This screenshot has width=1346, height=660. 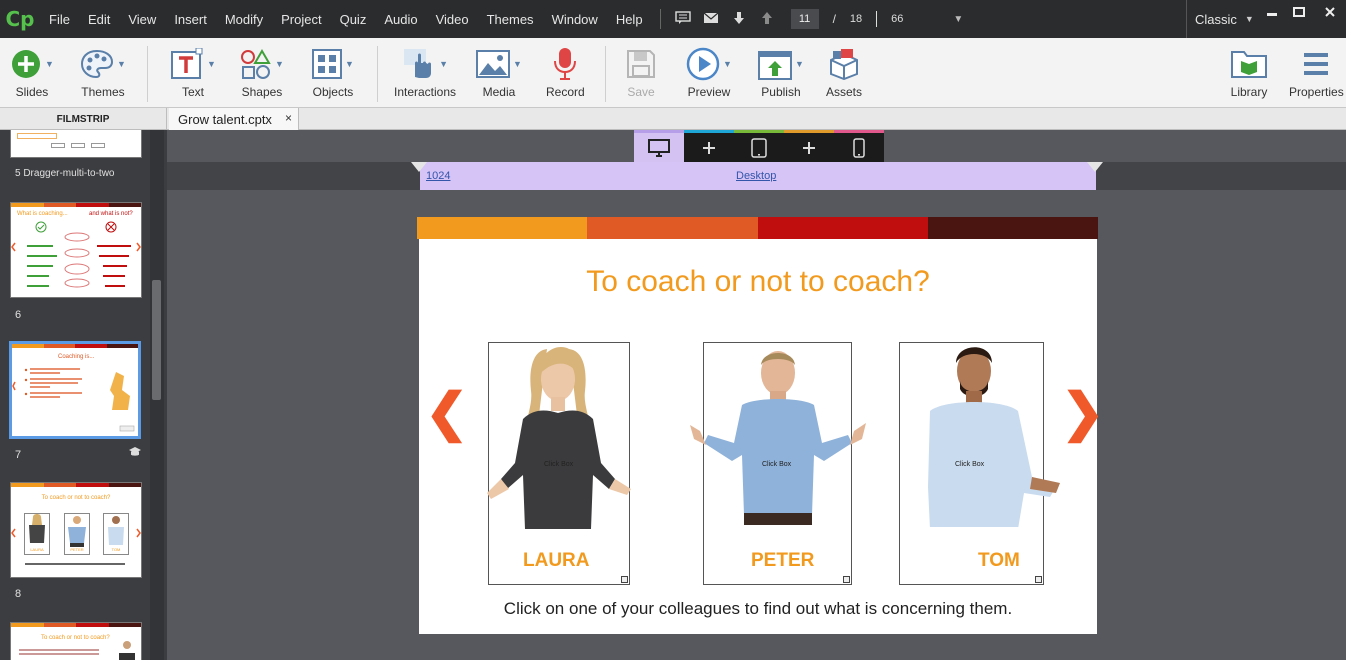 What do you see at coordinates (425, 71) in the screenshot?
I see `interactions-button: ▼ Interactions` at bounding box center [425, 71].